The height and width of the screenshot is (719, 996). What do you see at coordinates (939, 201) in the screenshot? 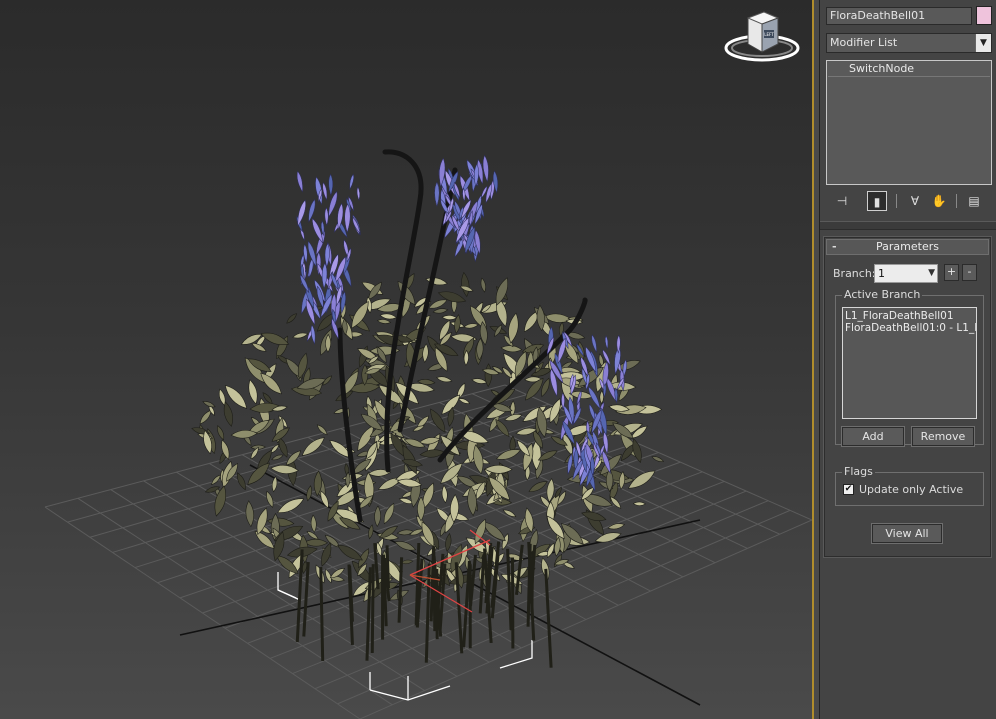
I see `remove-modifier-icon: ✋` at bounding box center [939, 201].